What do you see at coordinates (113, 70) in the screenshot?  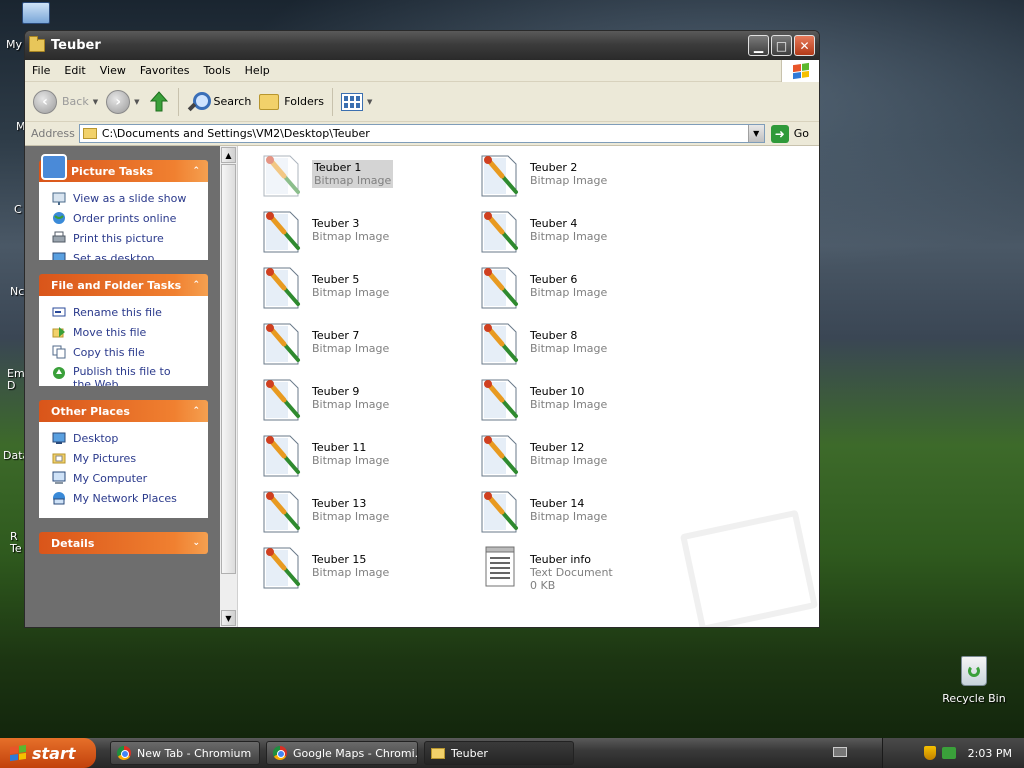 I see `menu-view: View` at bounding box center [113, 70].